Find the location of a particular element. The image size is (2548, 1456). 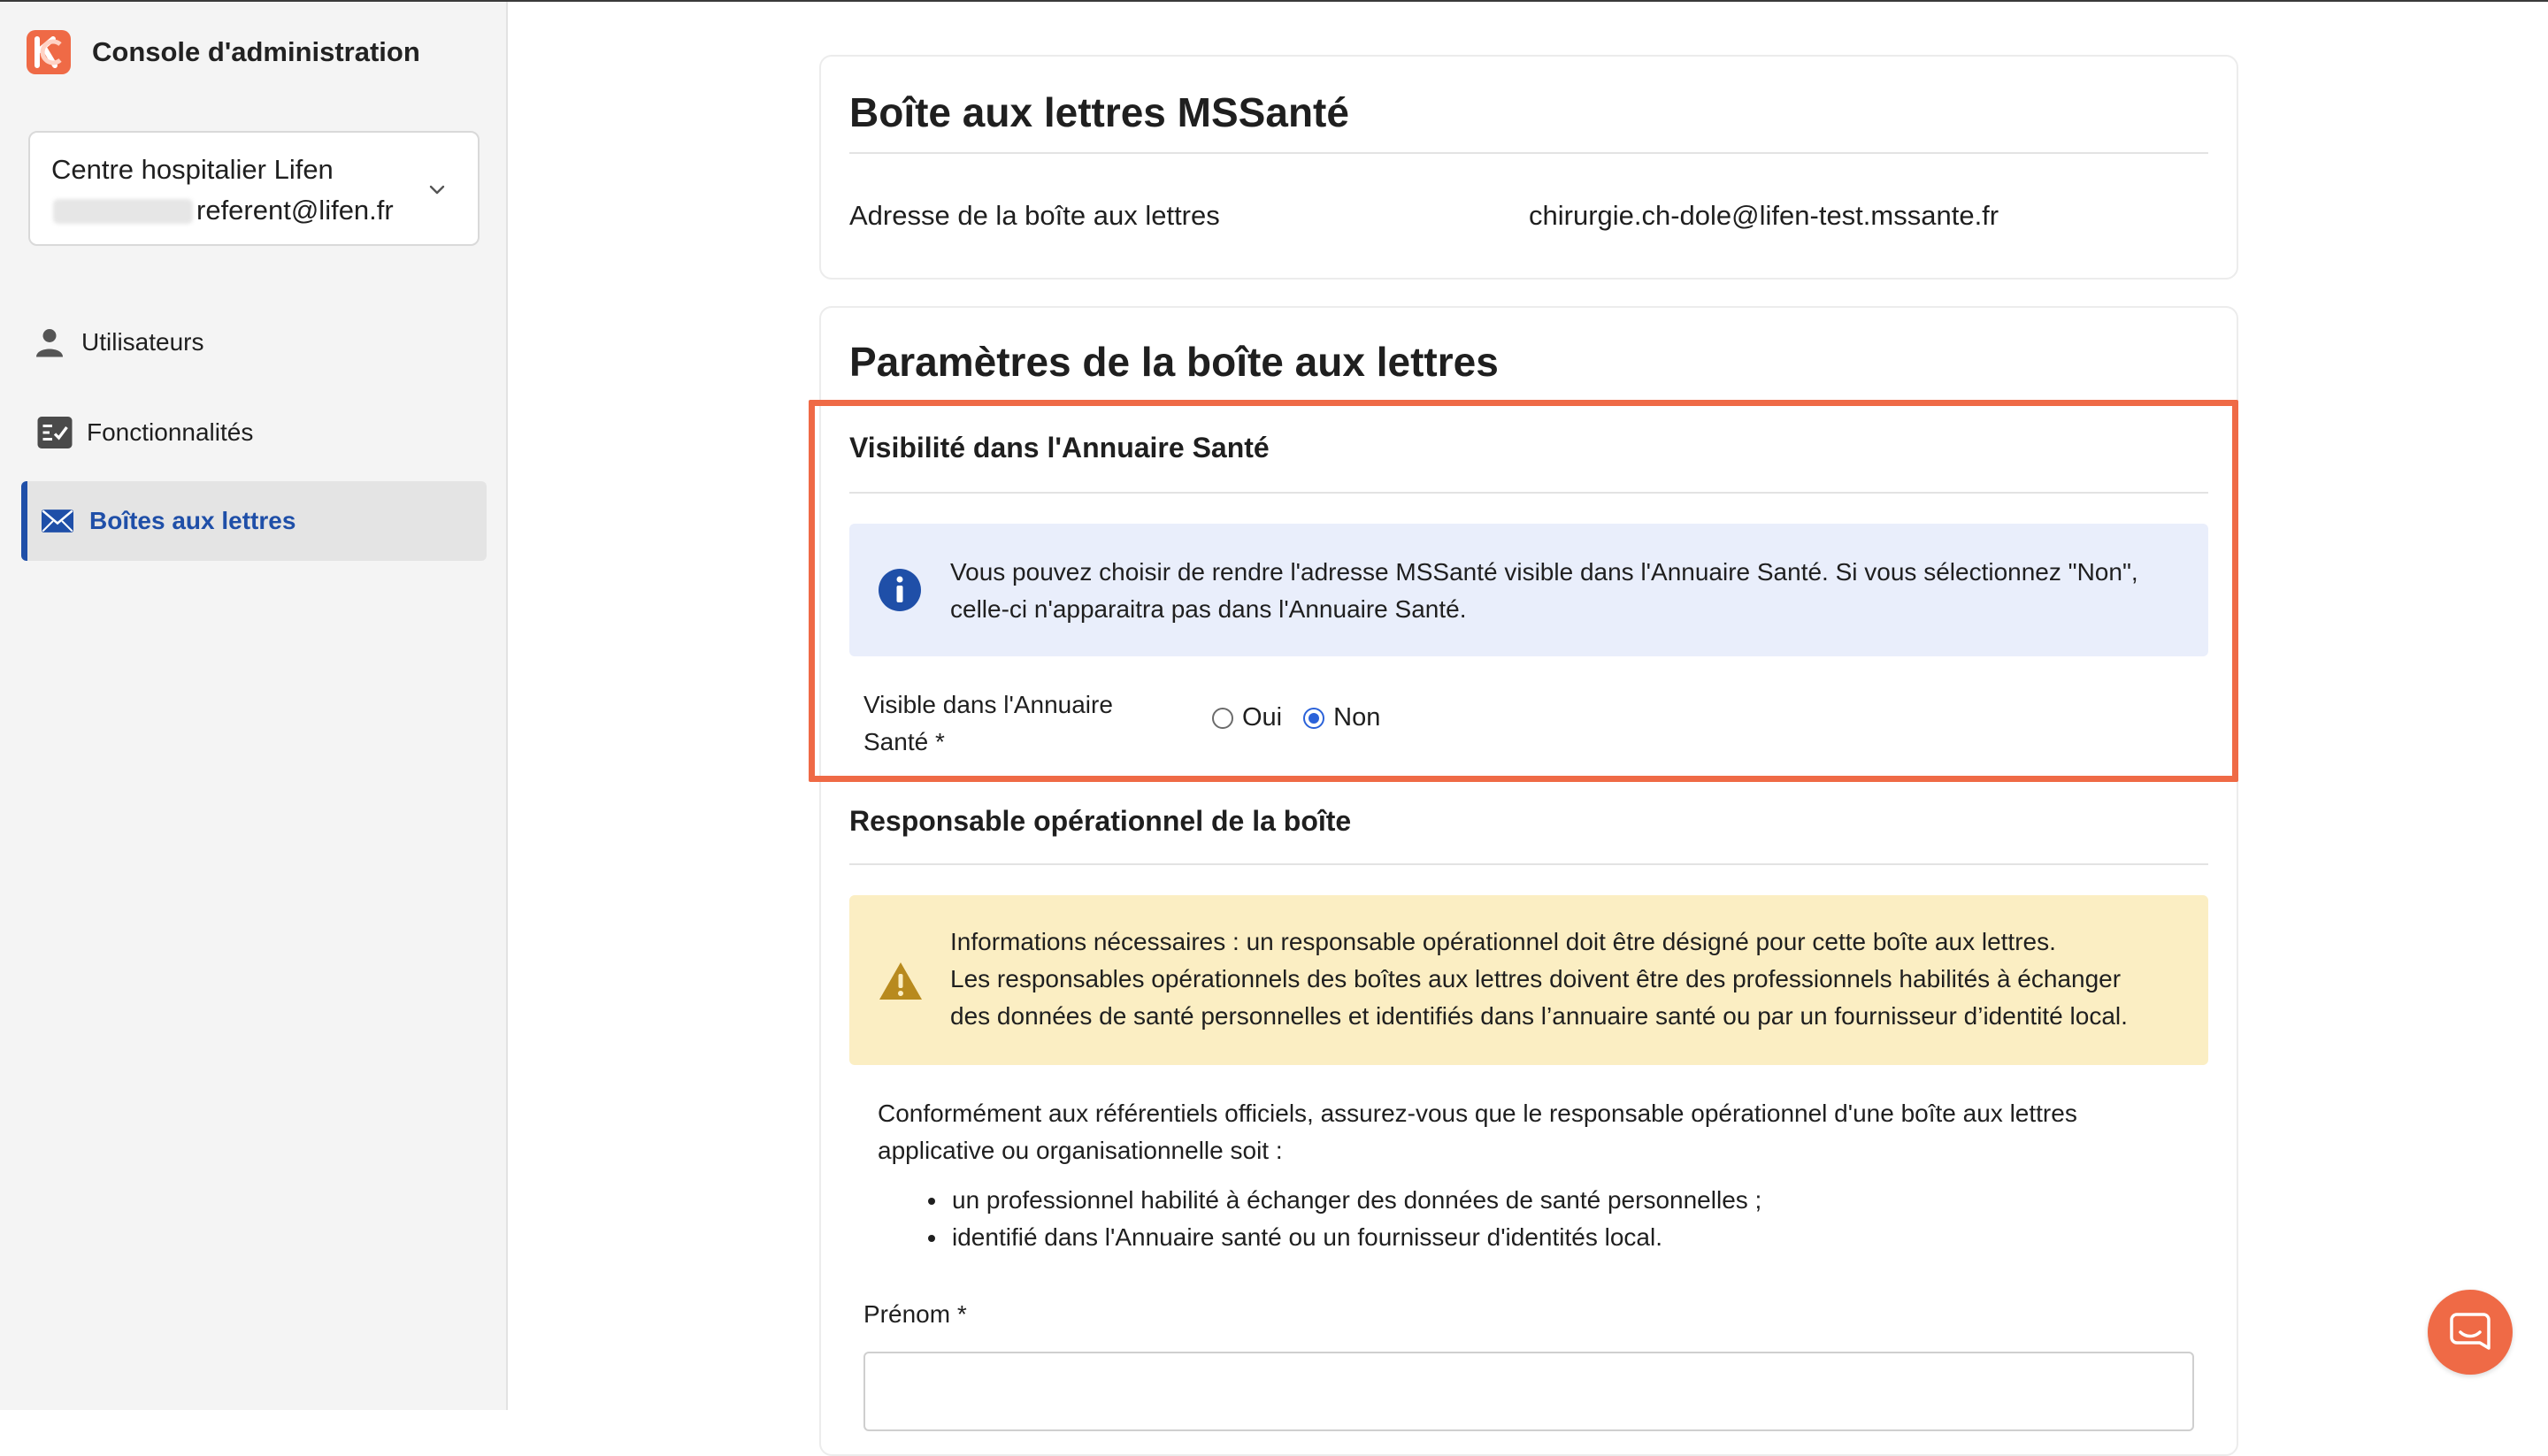

mailbox-address-label: Adresse de la boîte aux lettres is located at coordinates (1035, 215).